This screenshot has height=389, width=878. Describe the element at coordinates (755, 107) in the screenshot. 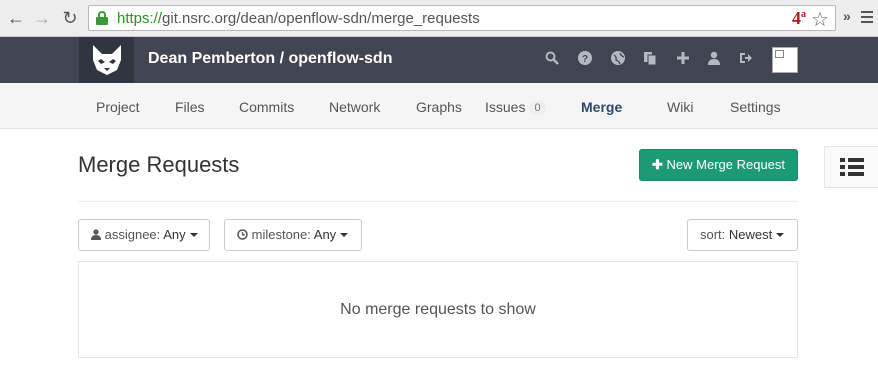

I see `nav-item-settings: Settings` at that location.